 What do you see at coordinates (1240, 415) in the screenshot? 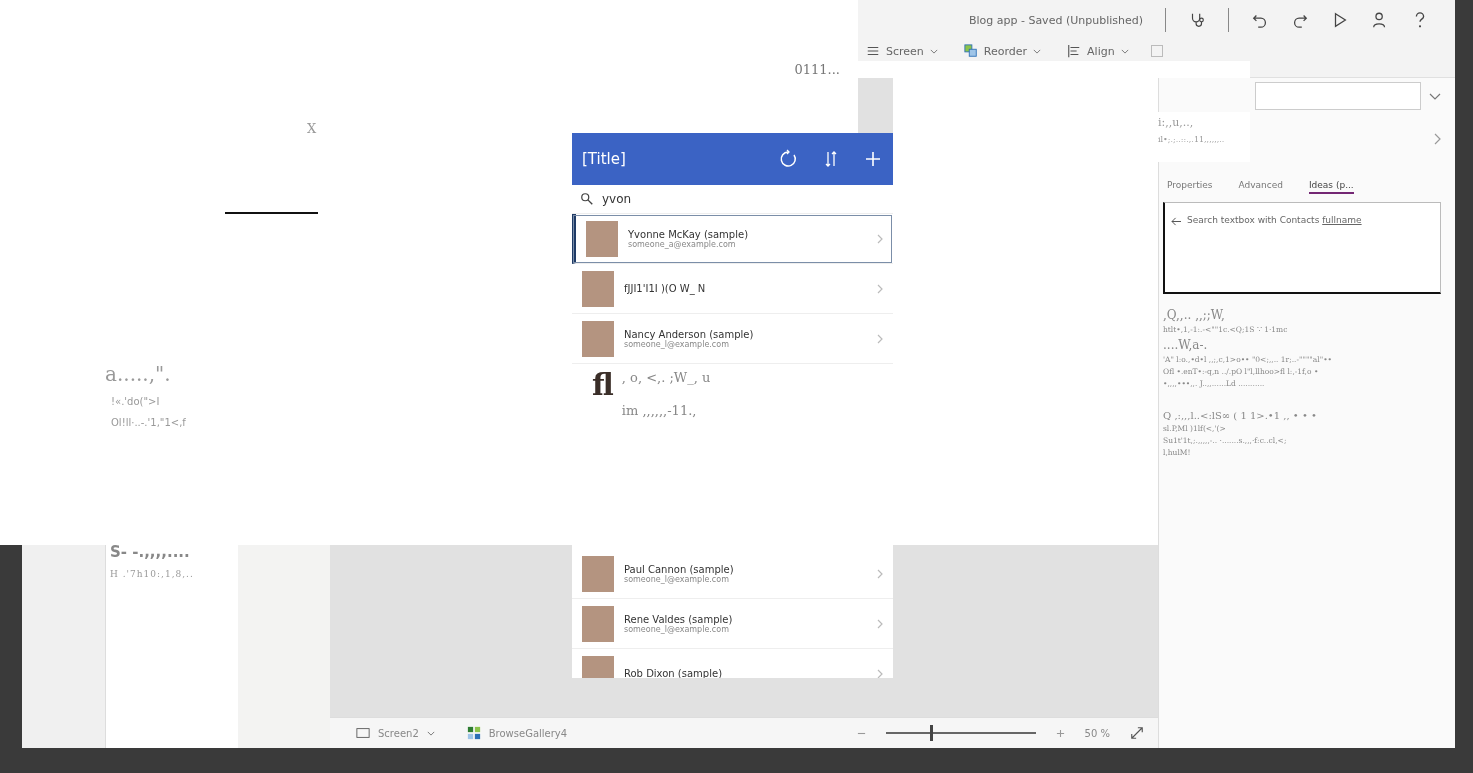
I see `panel-note: Q ,:,,,l..<:lS∞ ( 1 1>.•1 ,, • • •` at bounding box center [1240, 415].